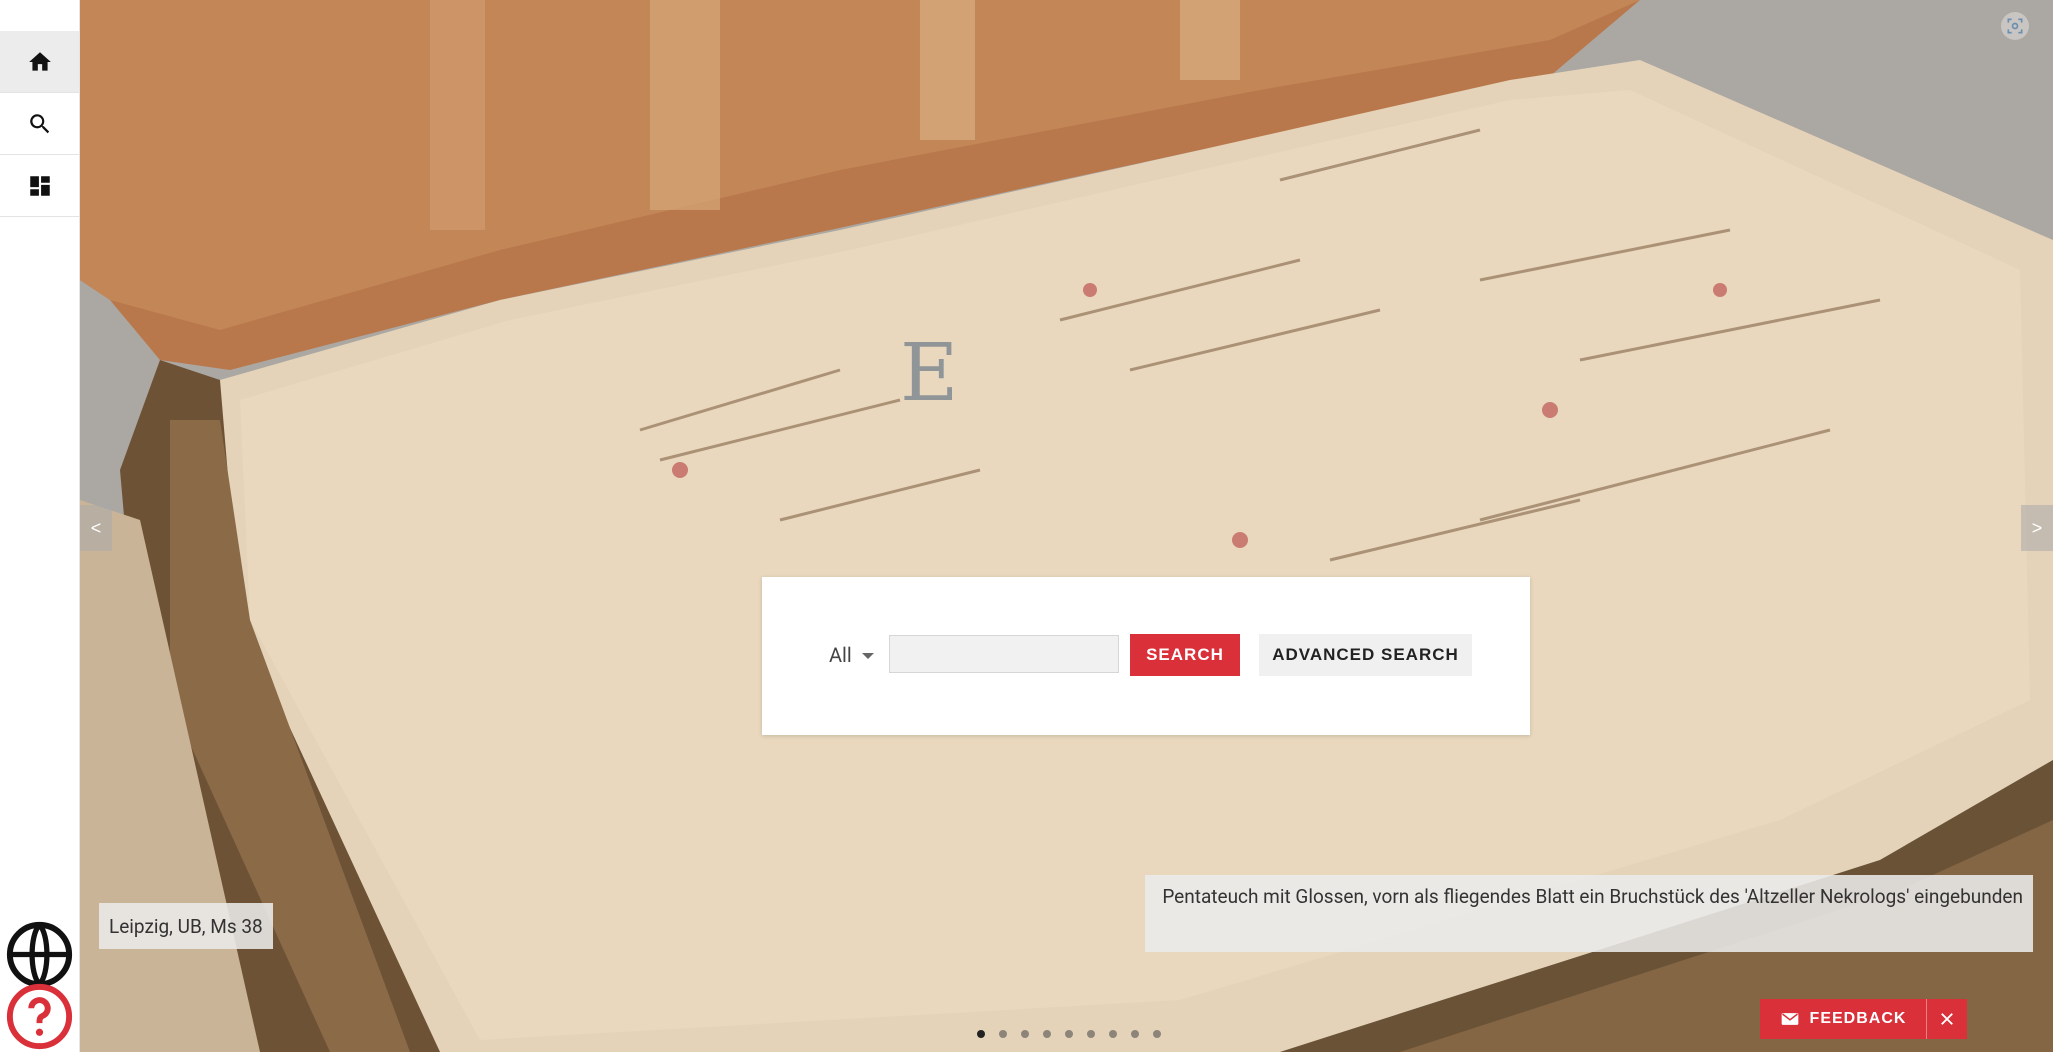 Image resolution: width=2053 pixels, height=1056 pixels. I want to click on sidebar-item-search, so click(39, 124).